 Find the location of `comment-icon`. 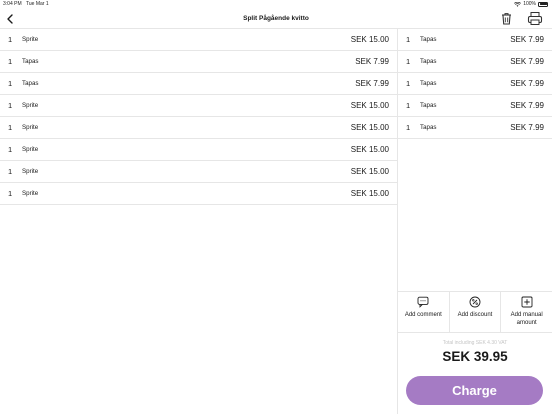

comment-icon is located at coordinates (423, 302).